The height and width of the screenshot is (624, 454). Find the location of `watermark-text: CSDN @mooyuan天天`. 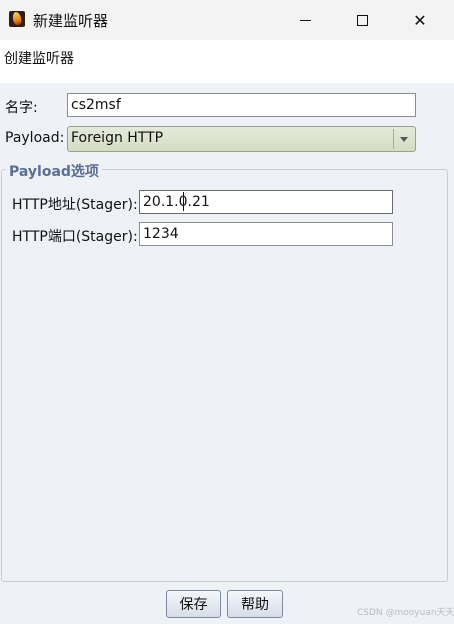

watermark-text: CSDN @mooyuan天天 is located at coordinates (405, 613).